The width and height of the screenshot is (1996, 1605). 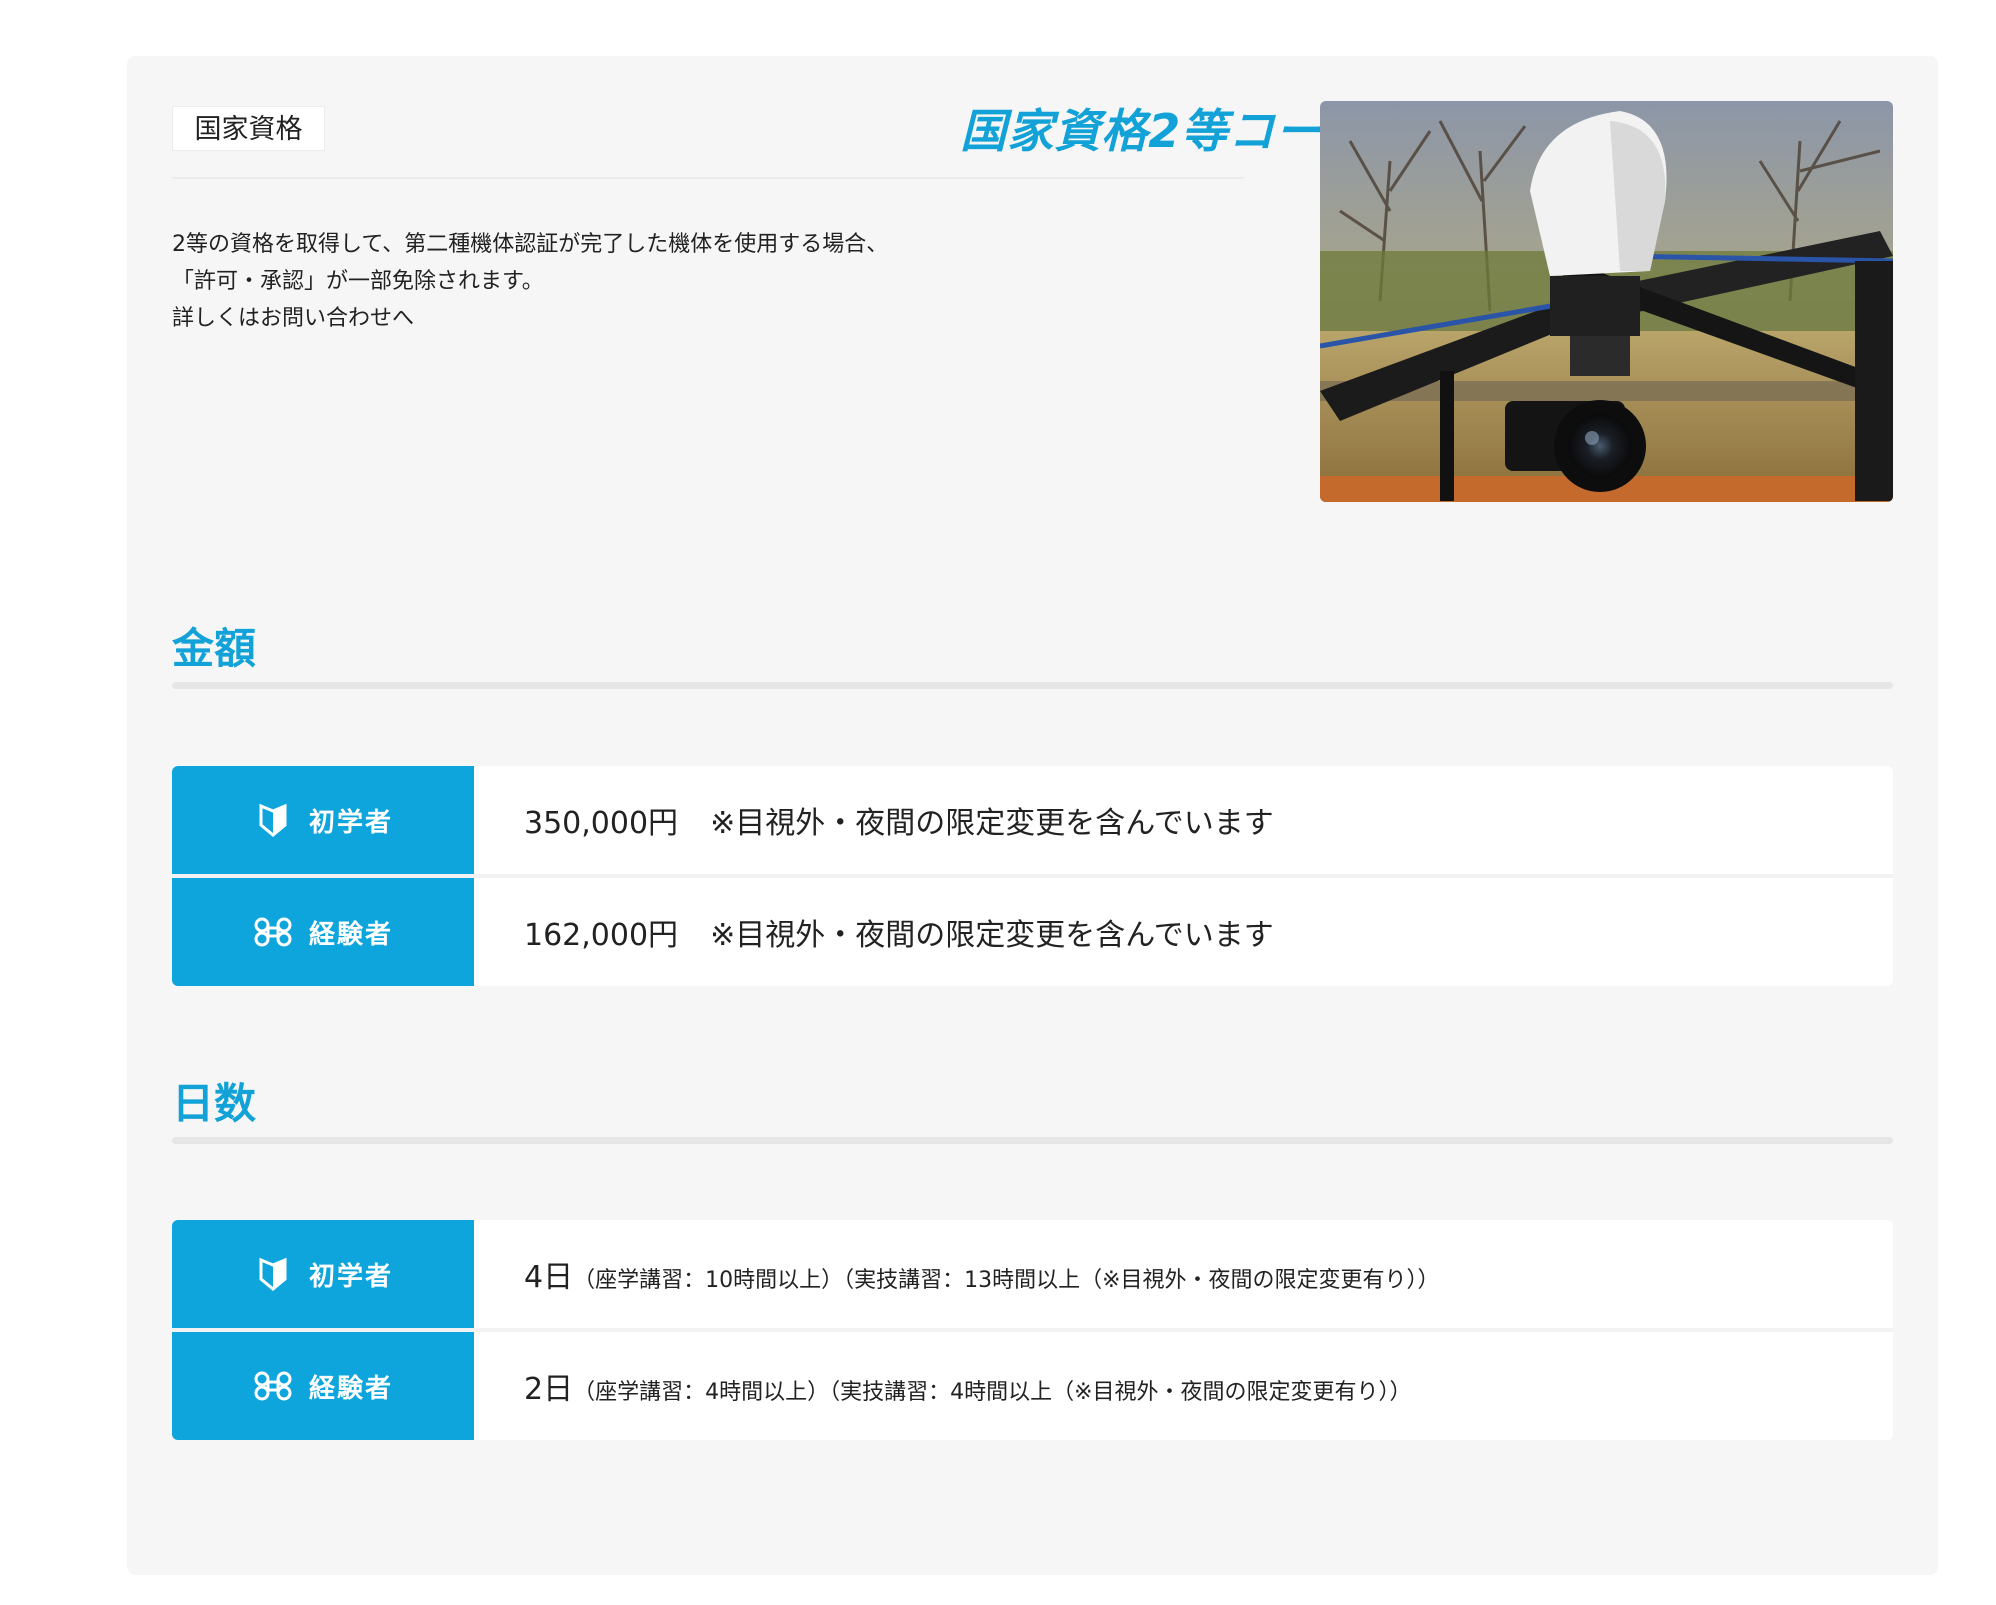 I want to click on course-category-tag: 国家資格, so click(x=248, y=128).